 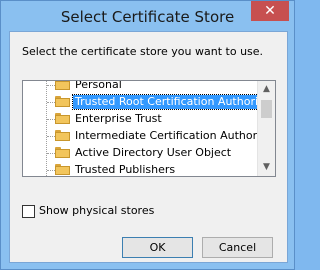 I want to click on scroll-down-icon: ▼, so click(x=266, y=167).